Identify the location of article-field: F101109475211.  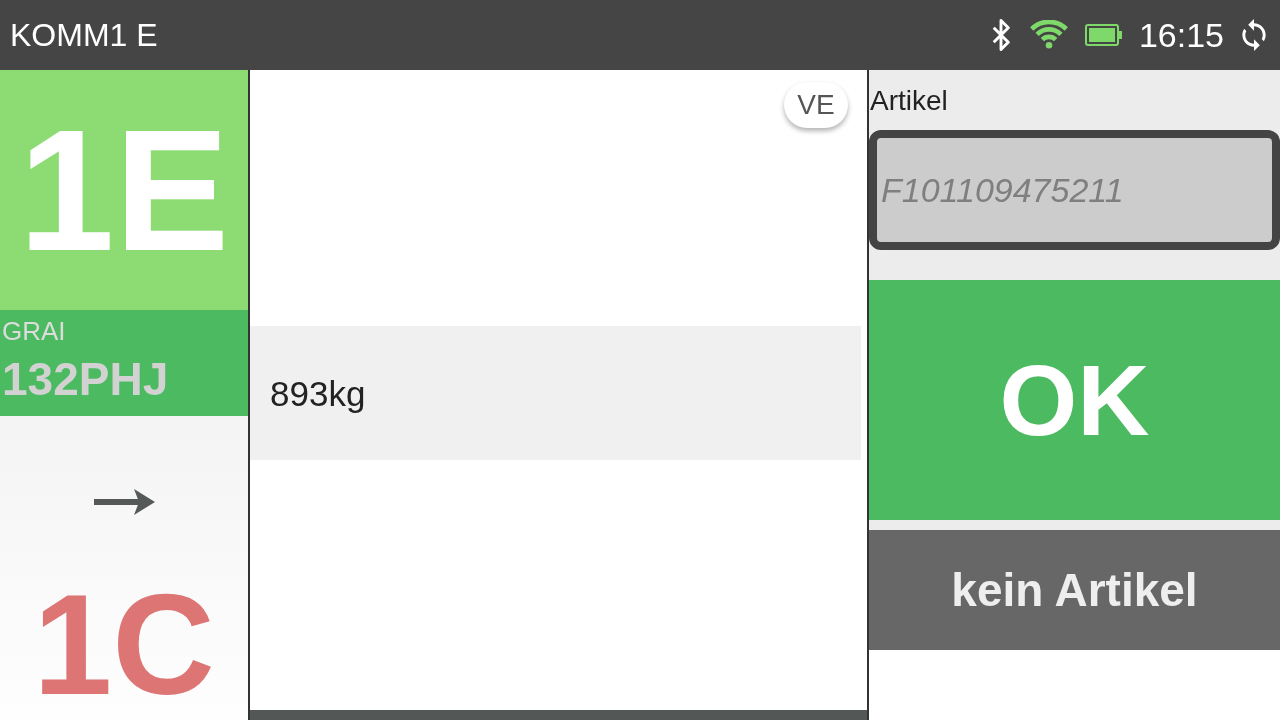
(1074, 190).